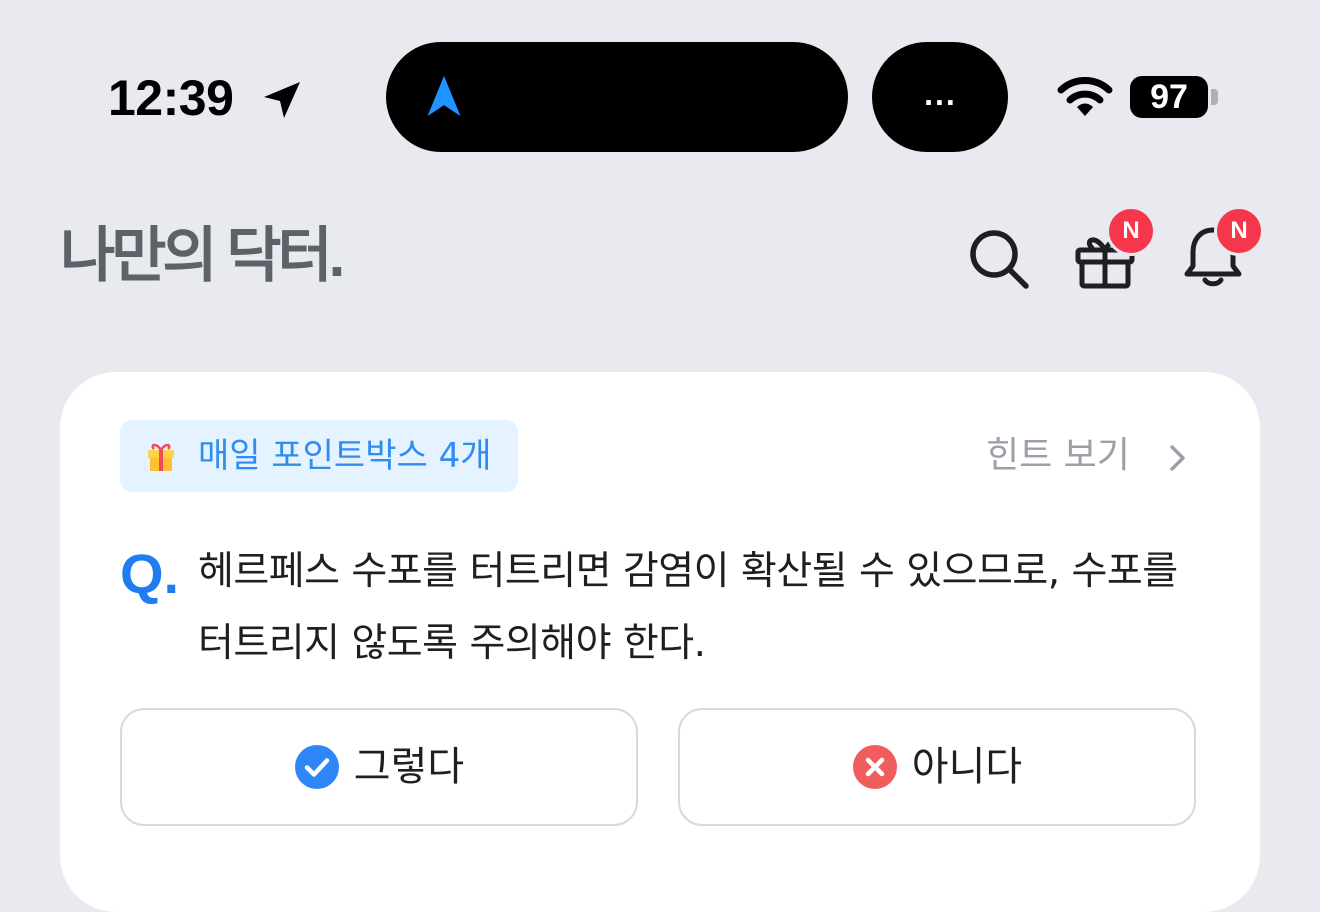 This screenshot has width=1320, height=912. Describe the element at coordinates (345, 456) in the screenshot. I see `reward-label: 매일 포인트박스 4개` at that location.